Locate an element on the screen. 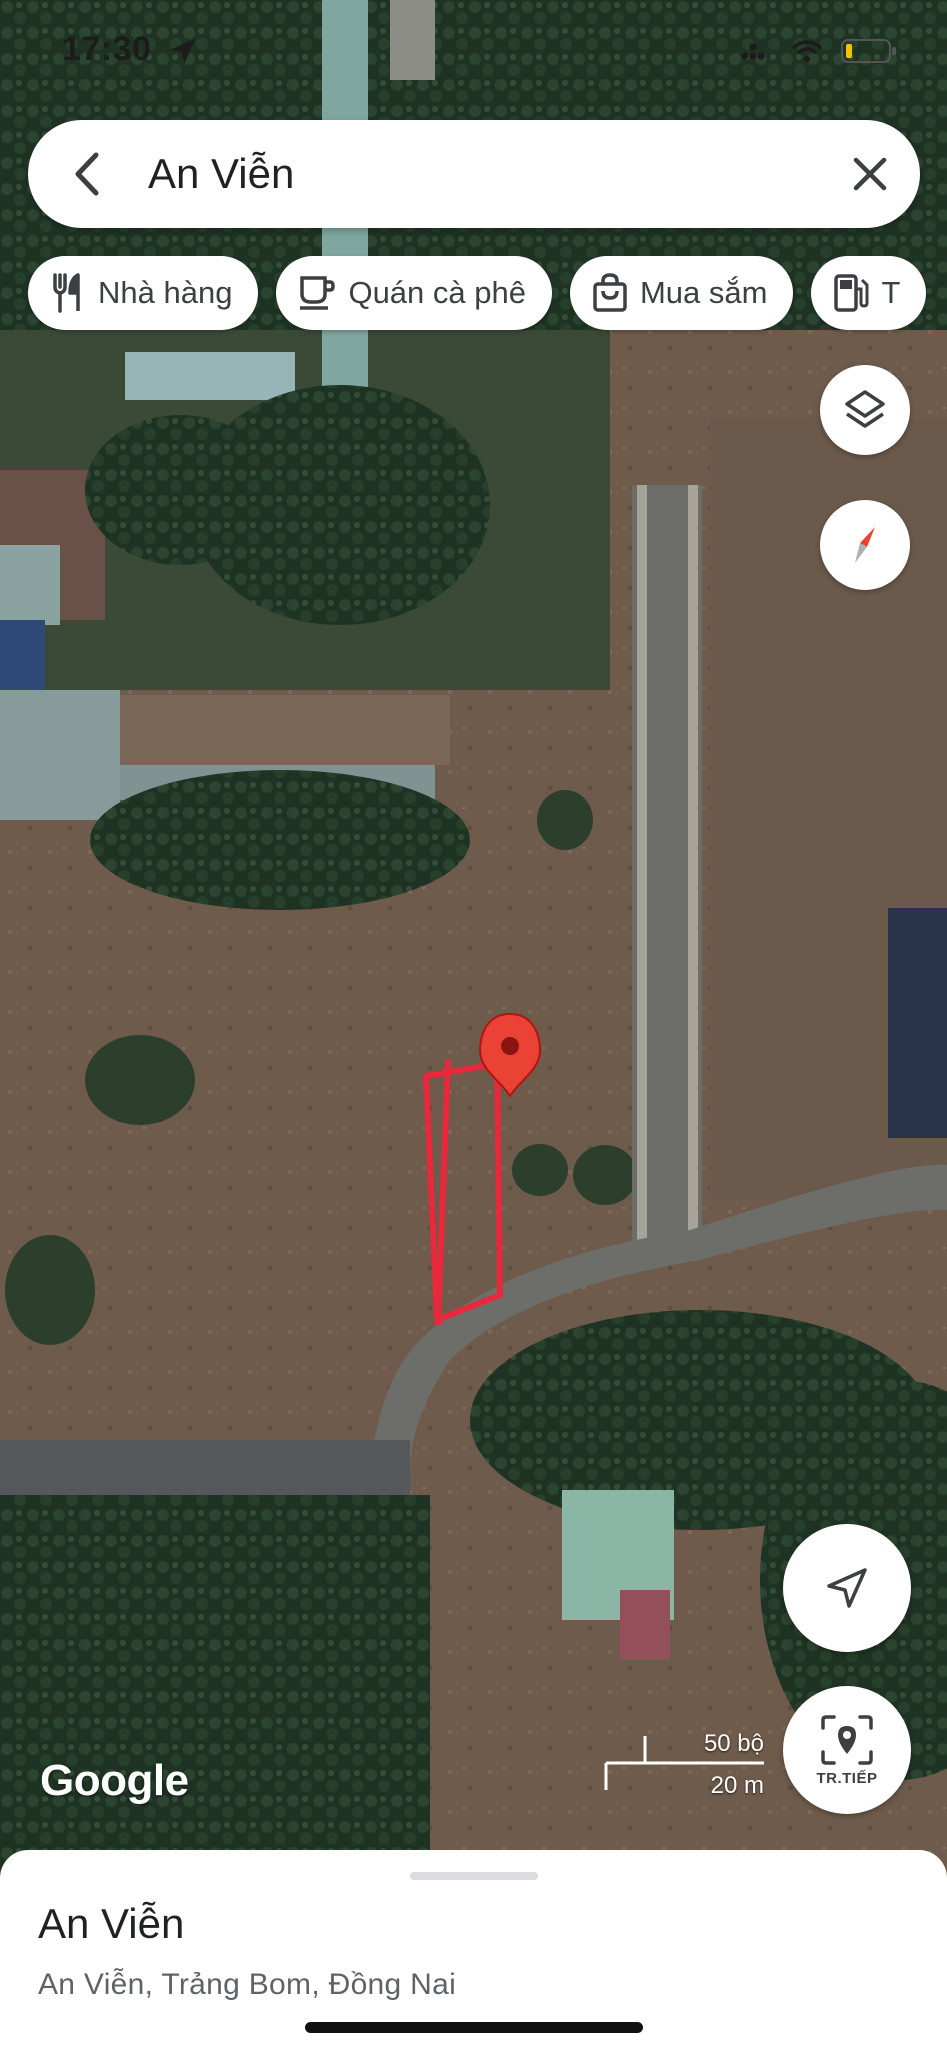 This screenshot has width=947, height=2048. status-time: 17:30 is located at coordinates (107, 49).